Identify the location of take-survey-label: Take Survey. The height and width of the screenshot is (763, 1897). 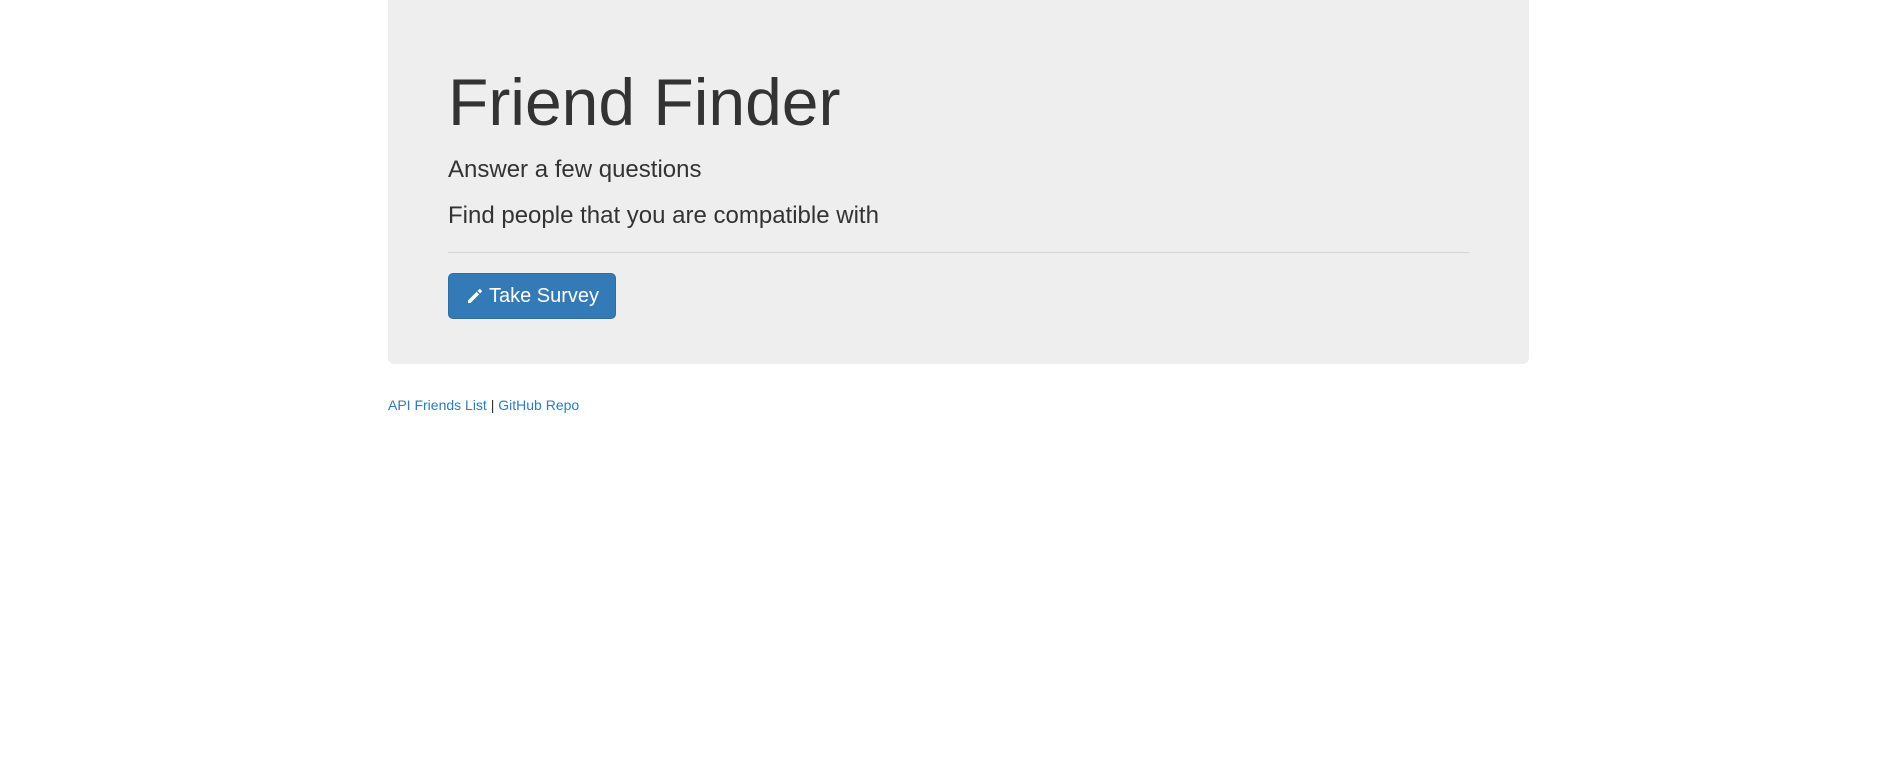
(544, 295).